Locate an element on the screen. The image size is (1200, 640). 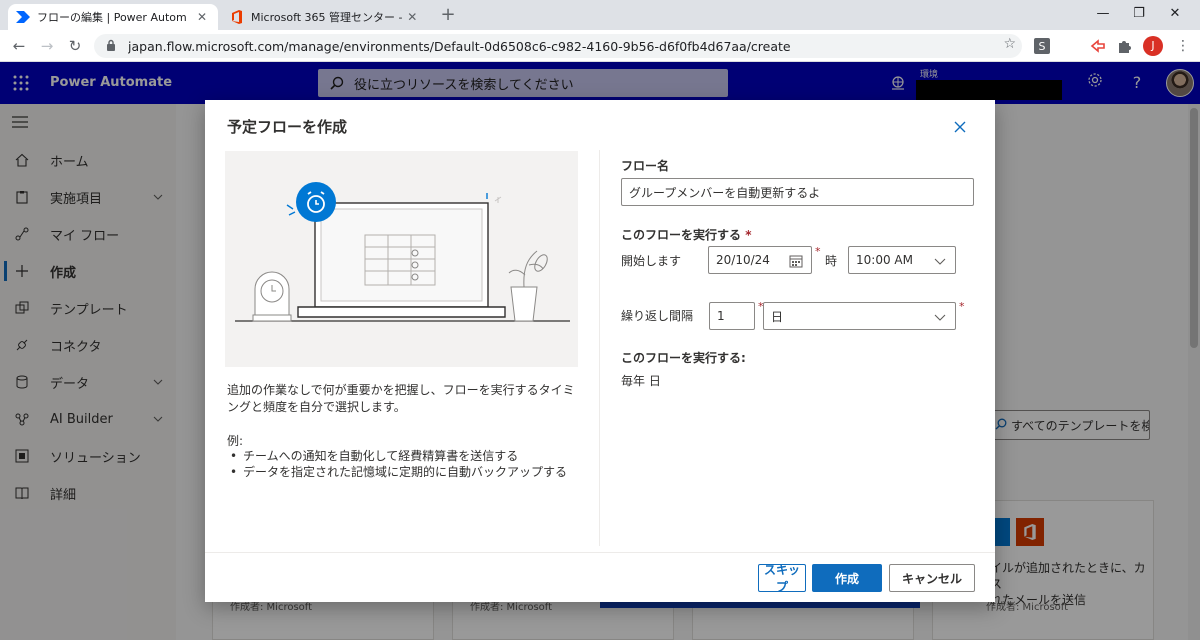
window-close-button: ✕ is located at coordinates (1175, 15).